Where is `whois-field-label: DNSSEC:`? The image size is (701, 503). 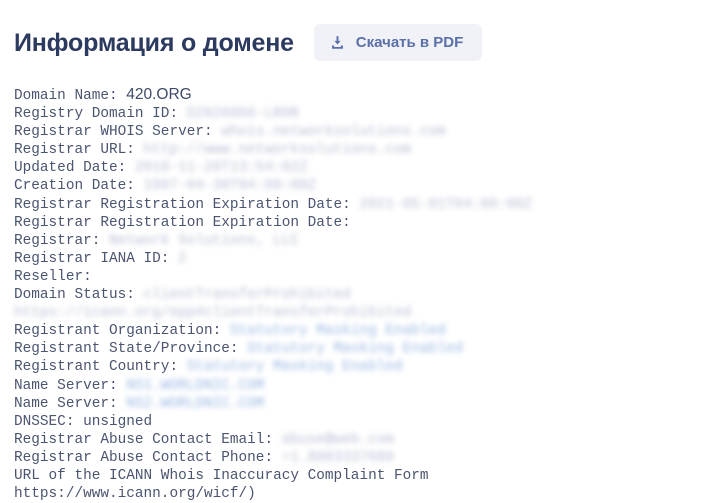 whois-field-label: DNSSEC: is located at coordinates (49, 421).